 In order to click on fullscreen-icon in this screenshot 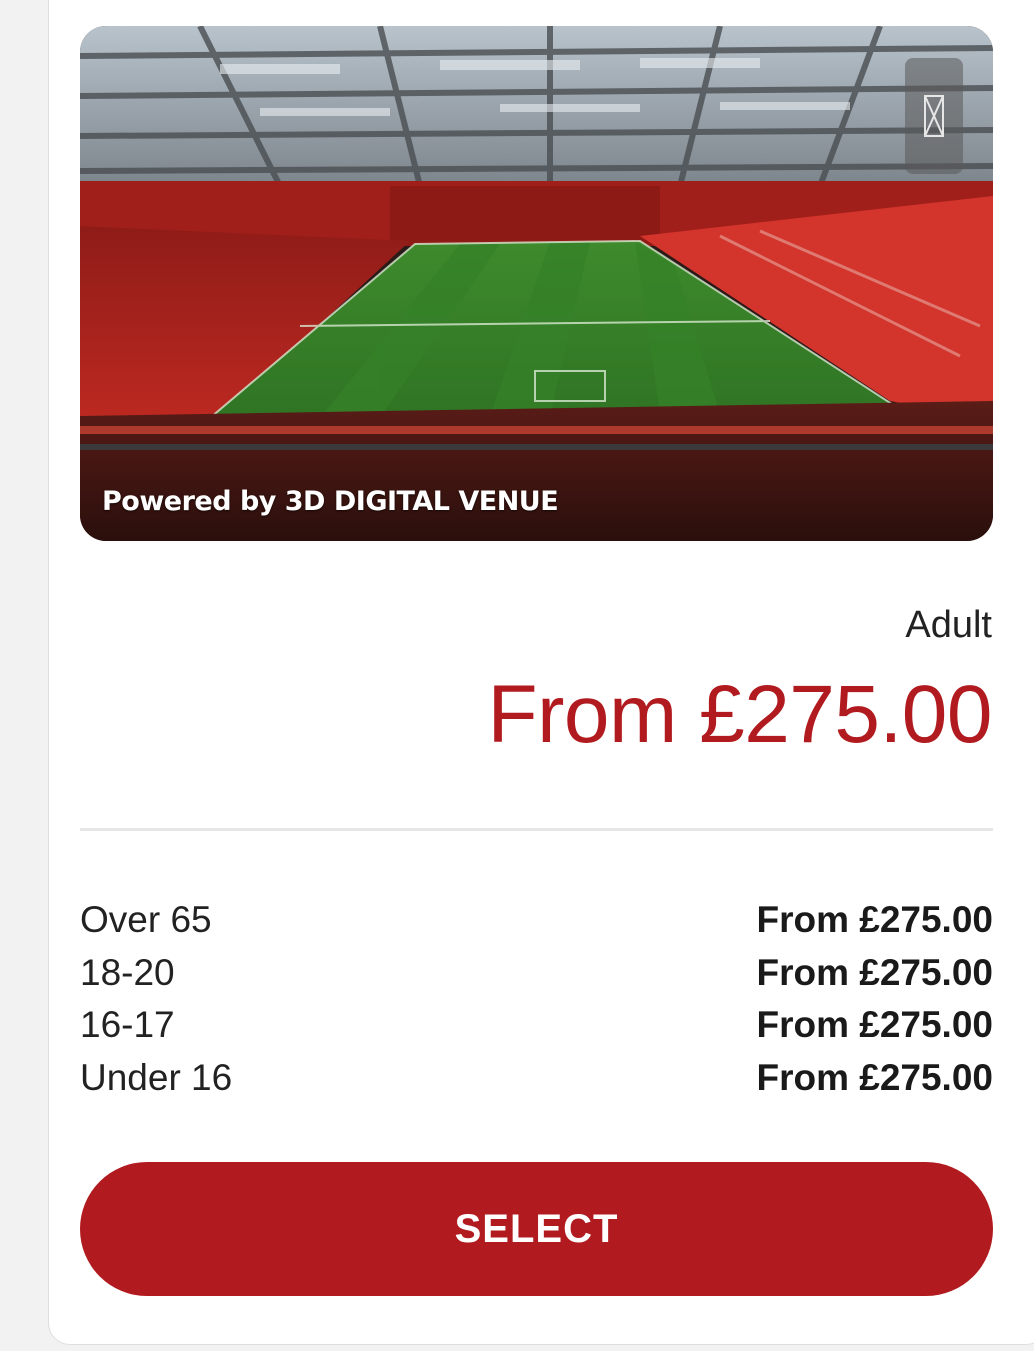, I will do `click(934, 116)`.